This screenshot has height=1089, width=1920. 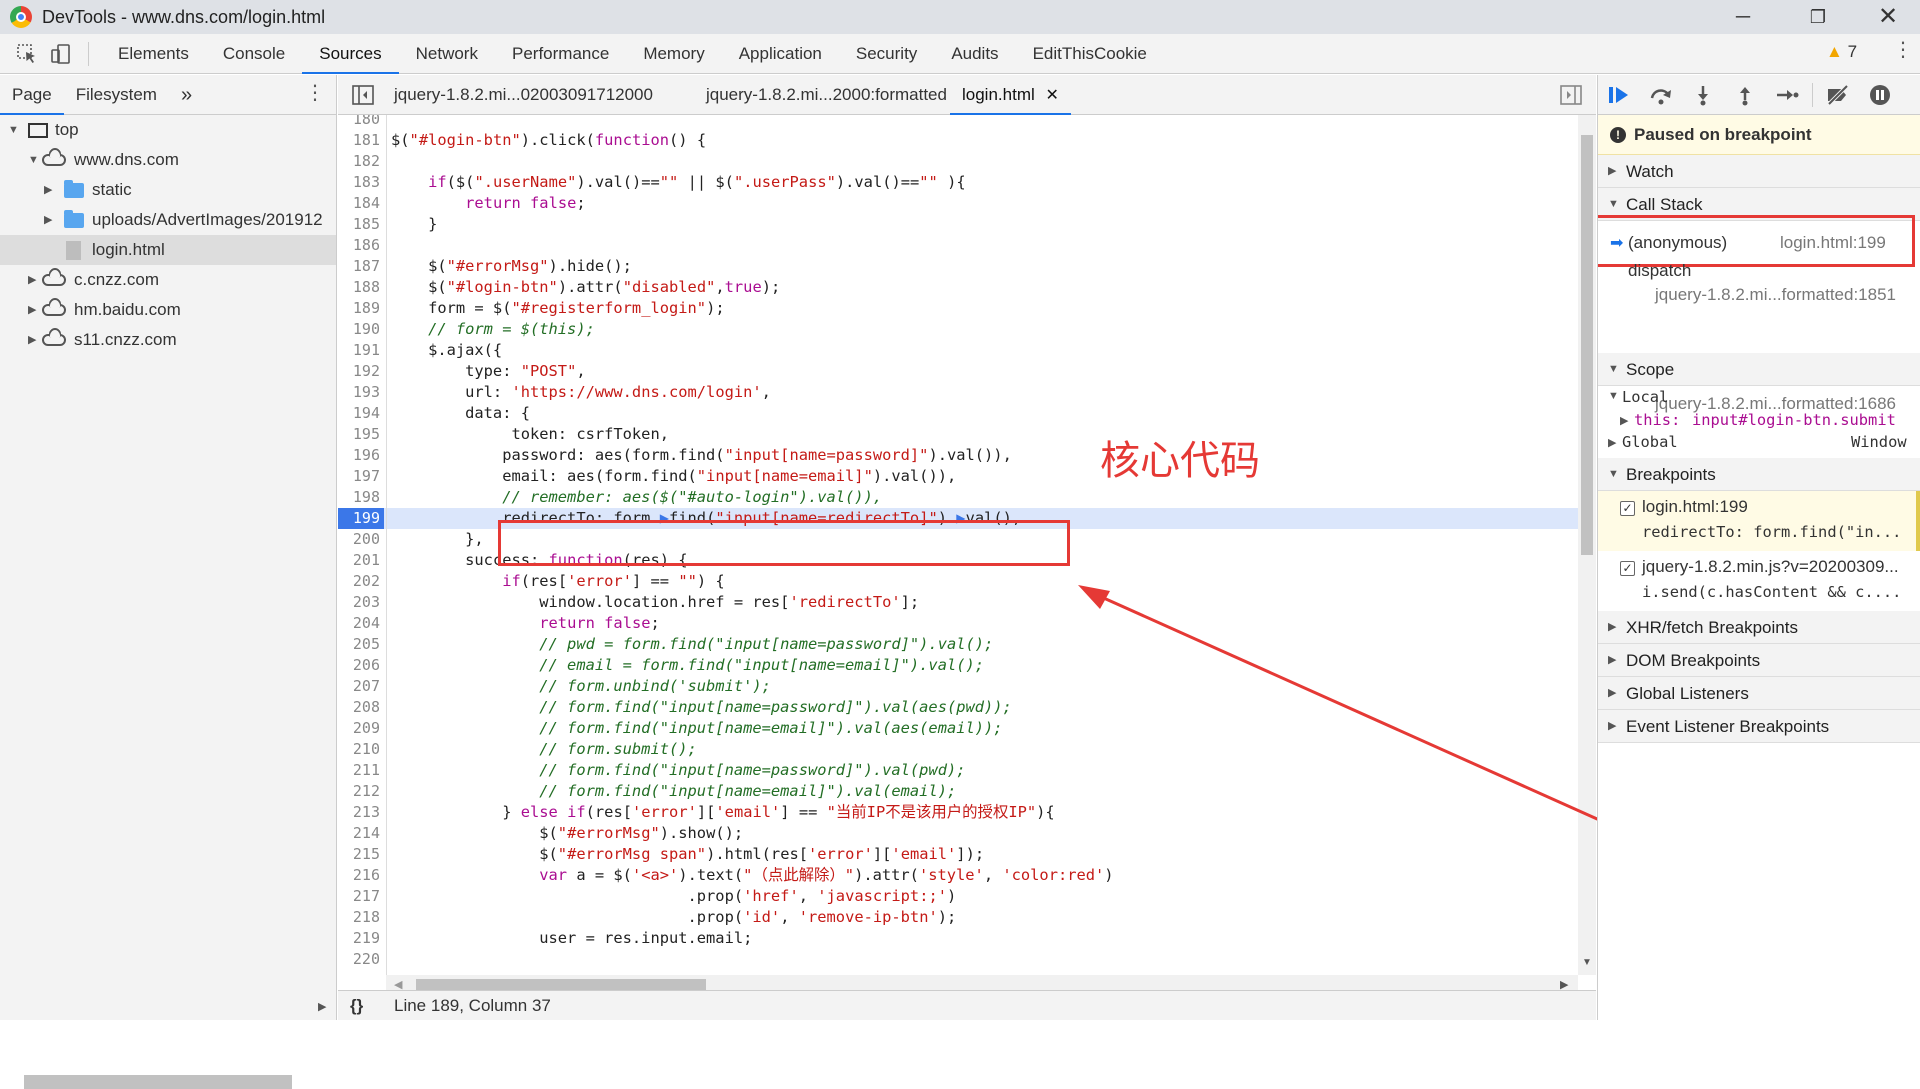 What do you see at coordinates (359, 854) in the screenshot?
I see `line-number: 215` at bounding box center [359, 854].